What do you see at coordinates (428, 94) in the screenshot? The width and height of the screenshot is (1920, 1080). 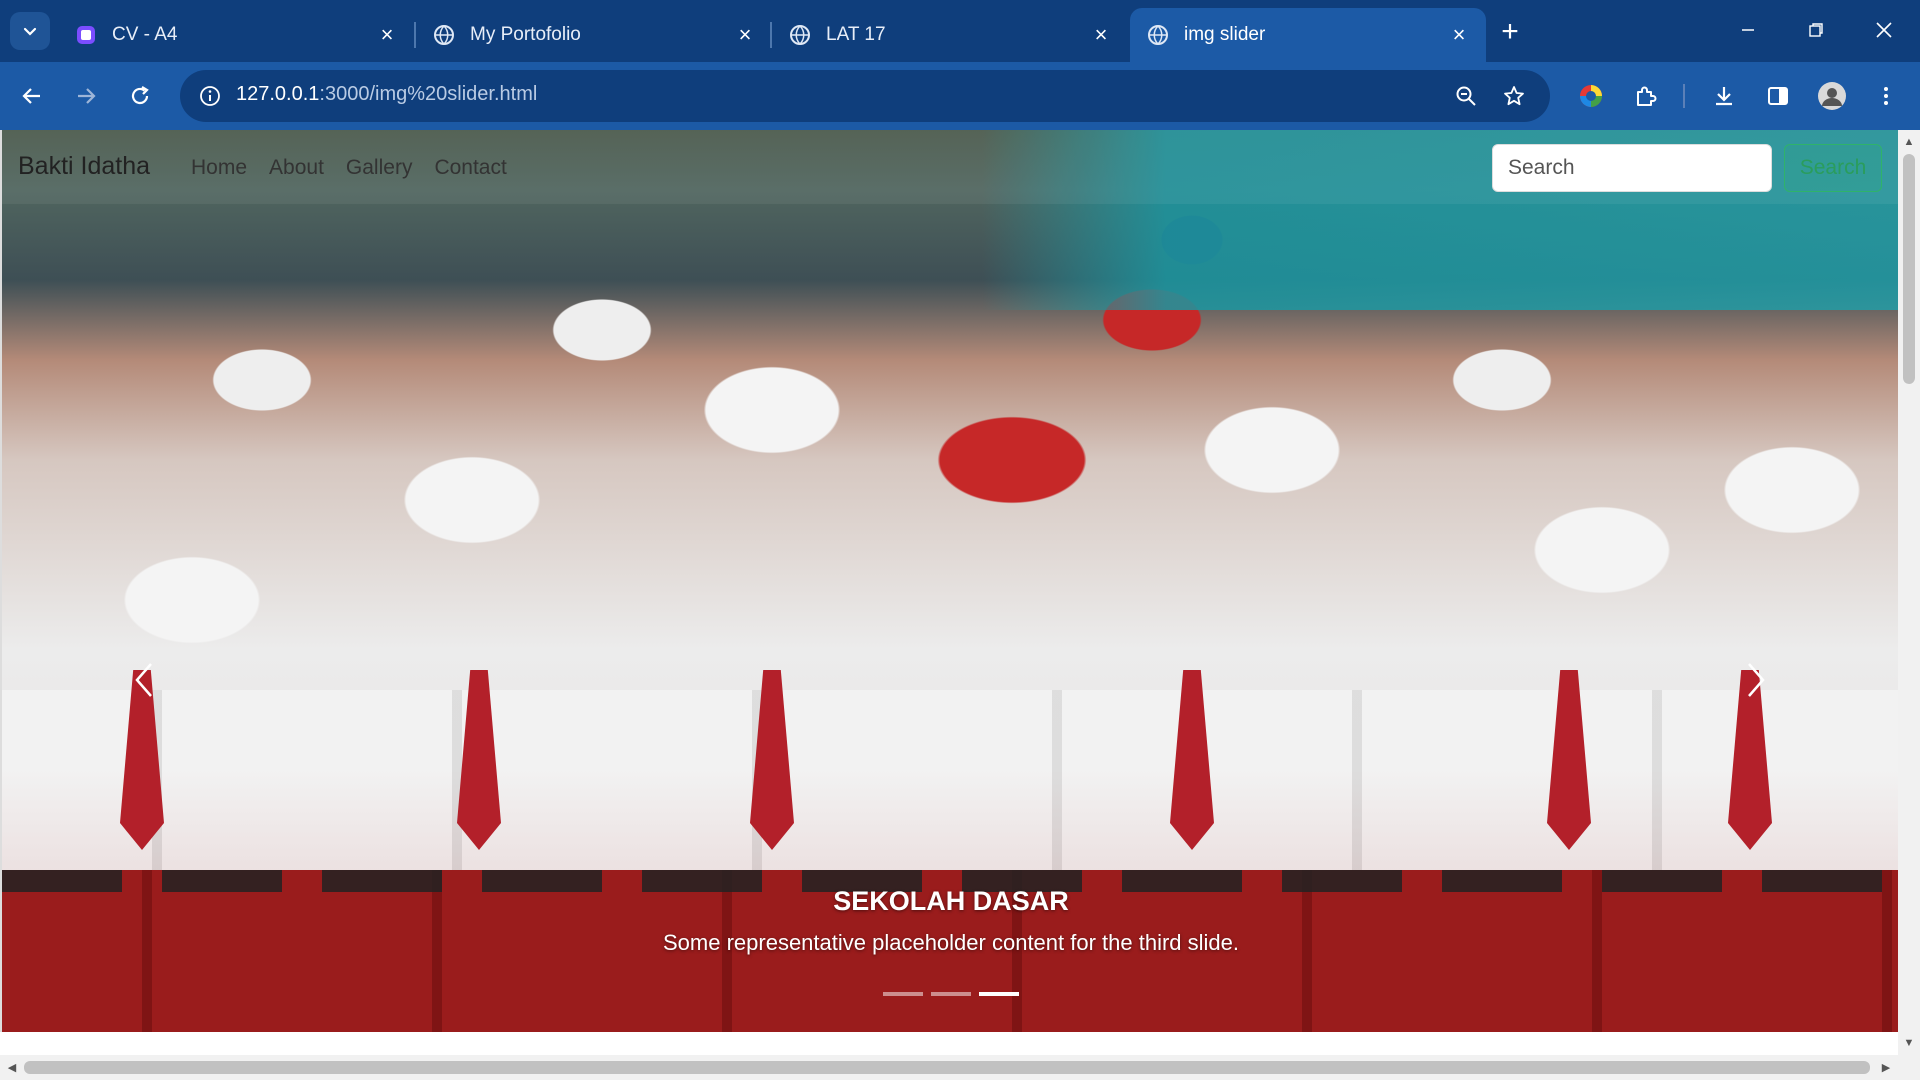 I see `url-path: :3000/img%20slider.html` at bounding box center [428, 94].